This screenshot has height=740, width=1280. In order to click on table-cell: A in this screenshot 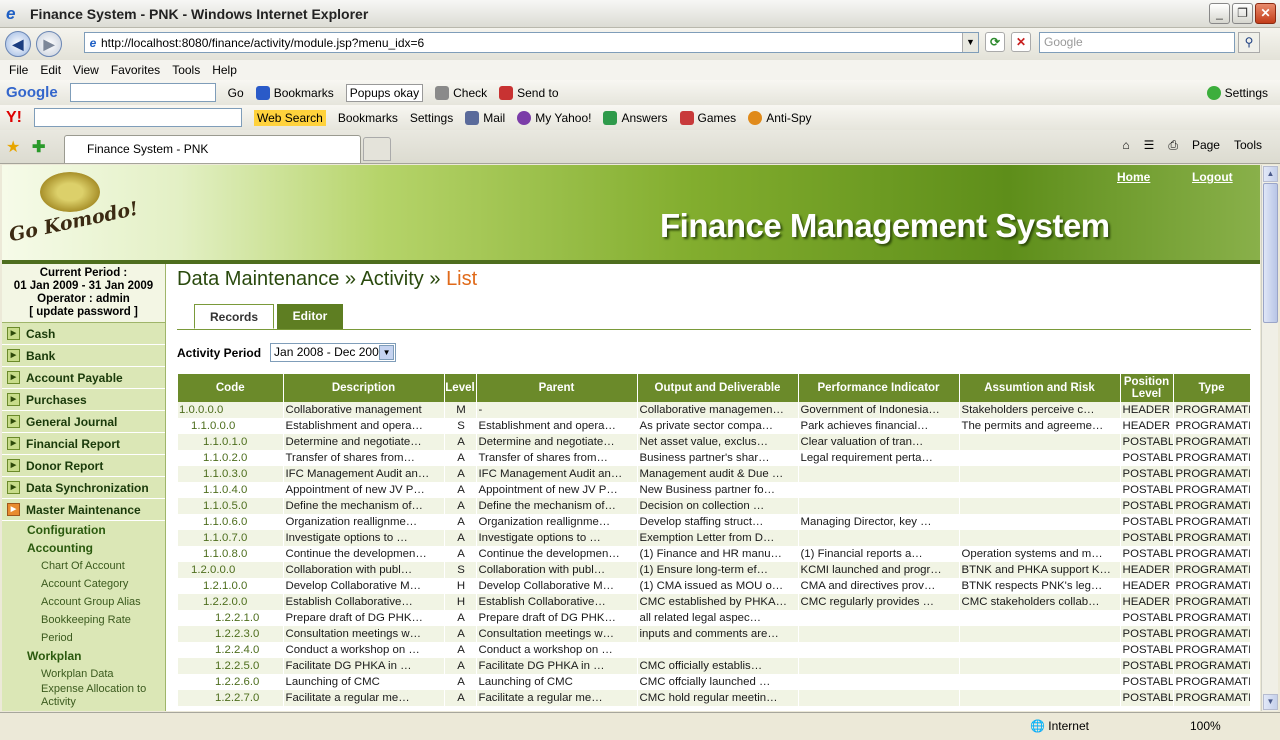, I will do `click(460, 522)`.